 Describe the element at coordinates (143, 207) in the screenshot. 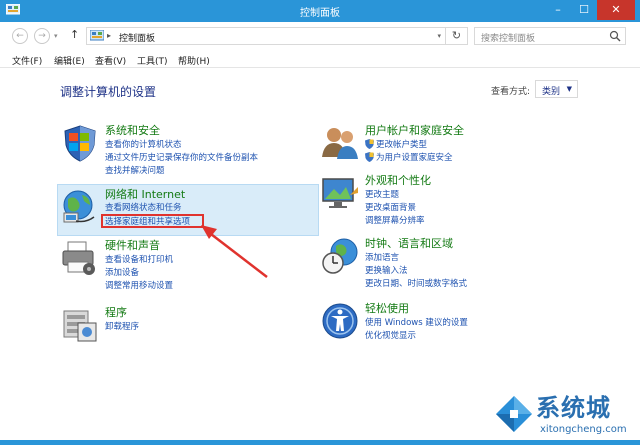

I see `link-view-network-status: 查看网络状态和任务` at that location.